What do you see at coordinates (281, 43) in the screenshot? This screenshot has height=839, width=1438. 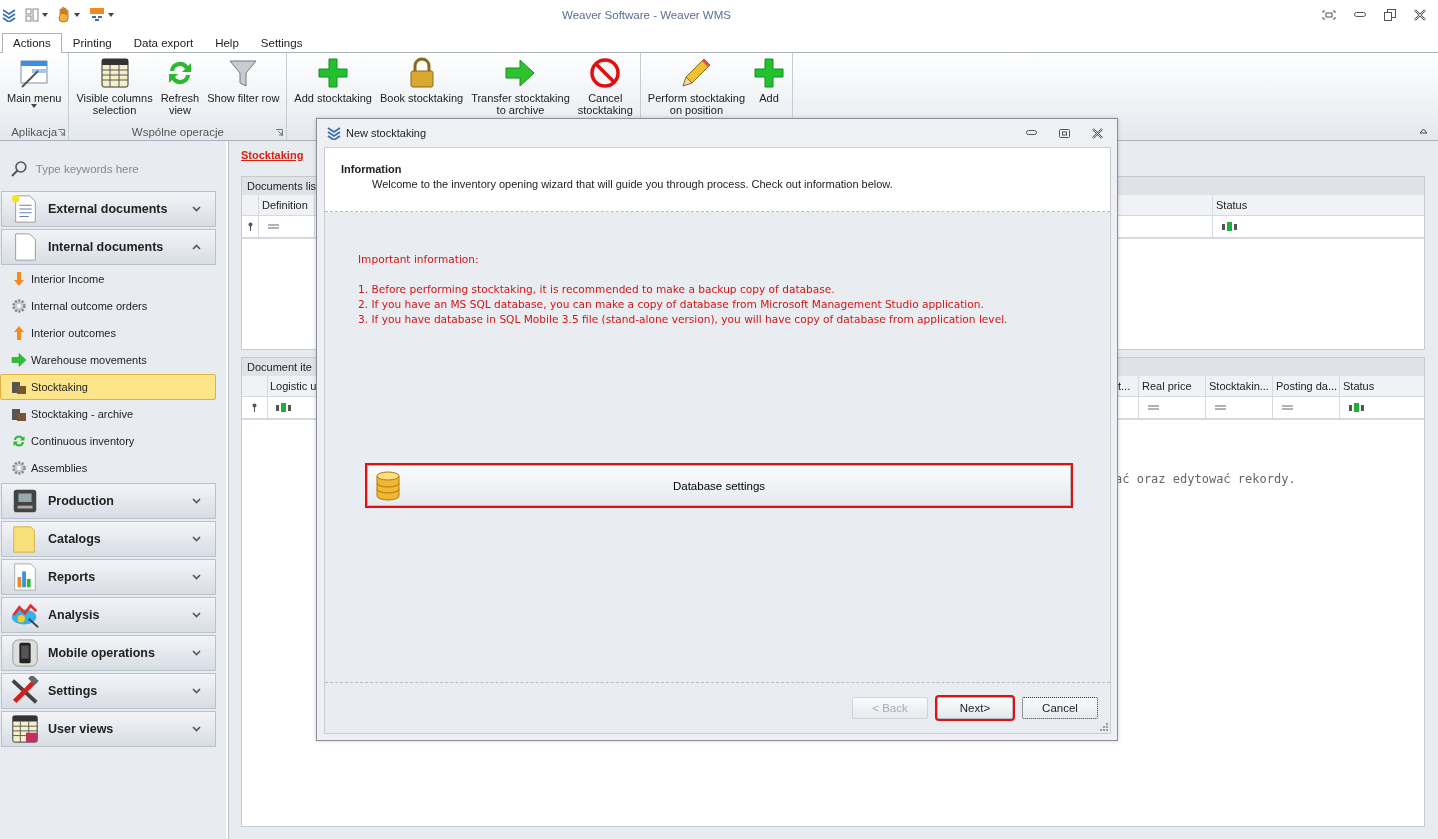 I see `ribbon-tab: Settings` at bounding box center [281, 43].